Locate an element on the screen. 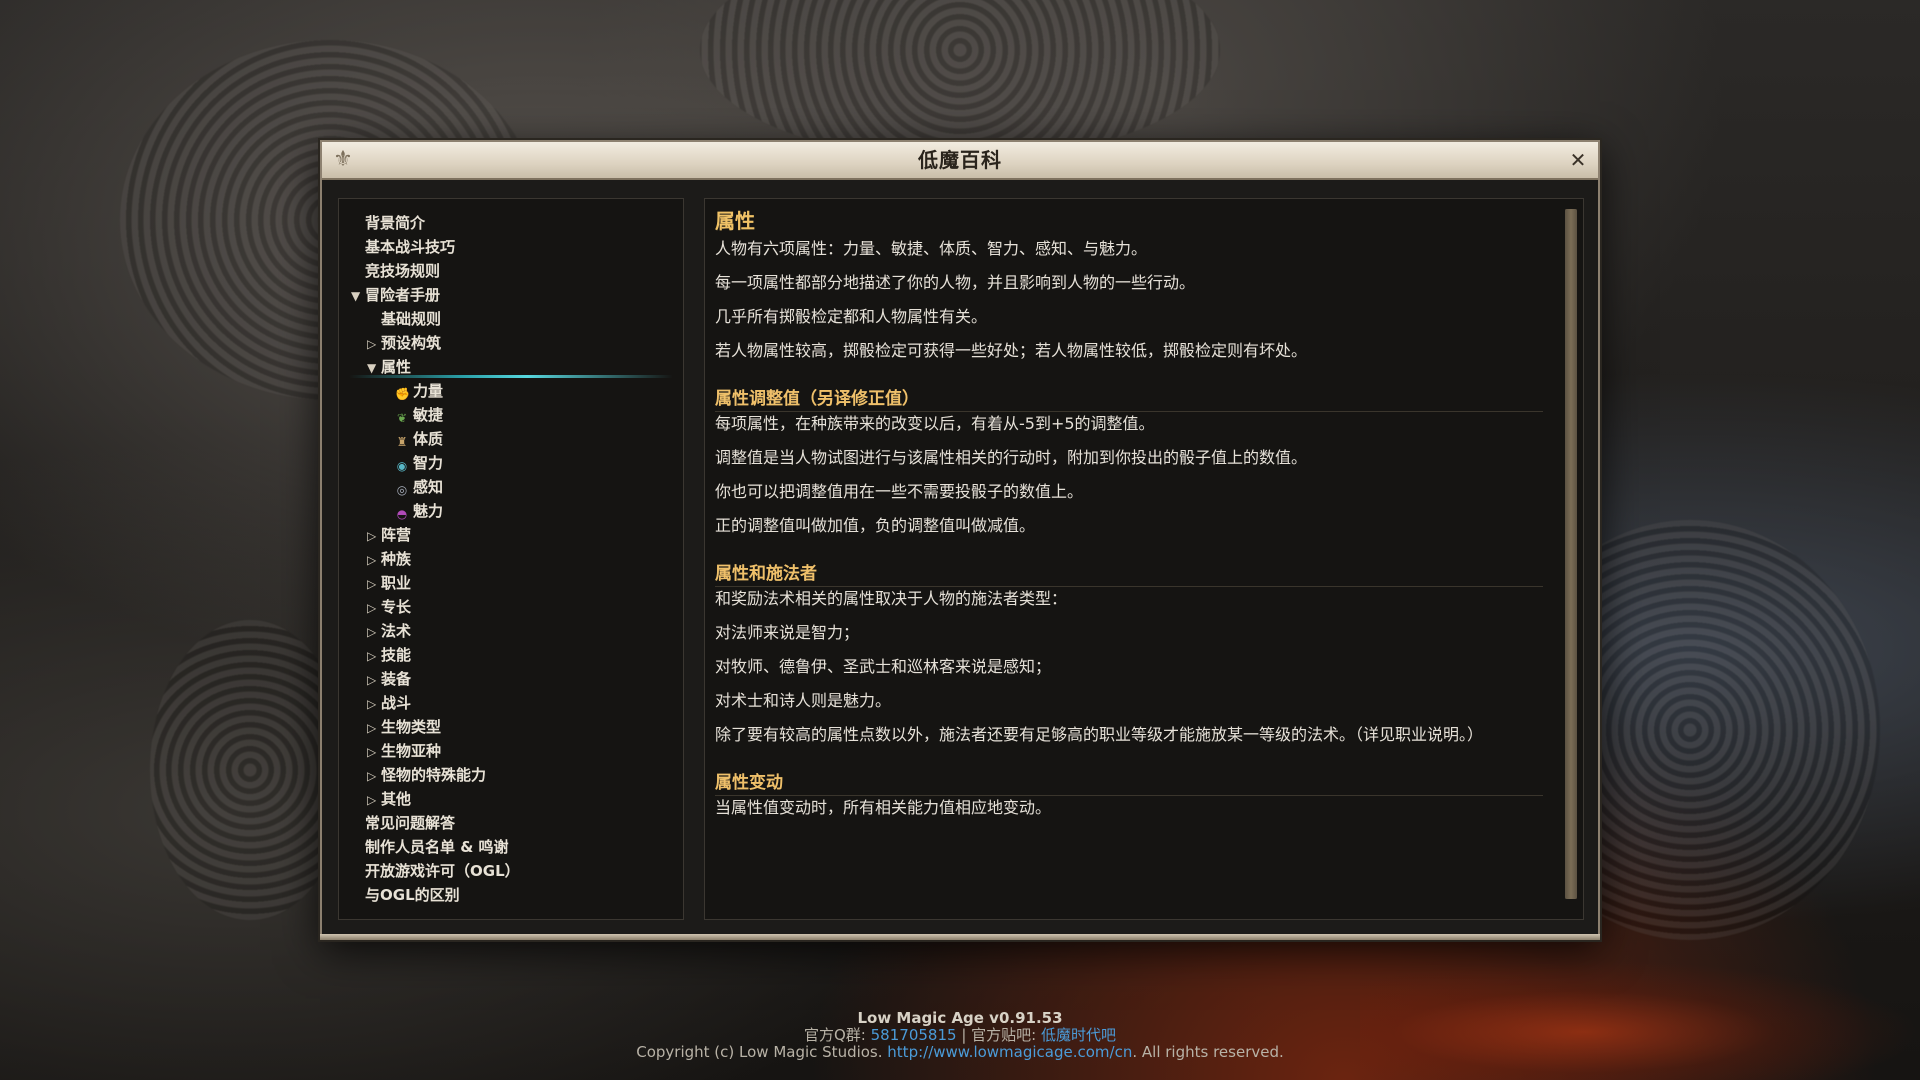 This screenshot has height=1080, width=1920. nav-item-8: ❦ 敏捷 is located at coordinates (511, 415).